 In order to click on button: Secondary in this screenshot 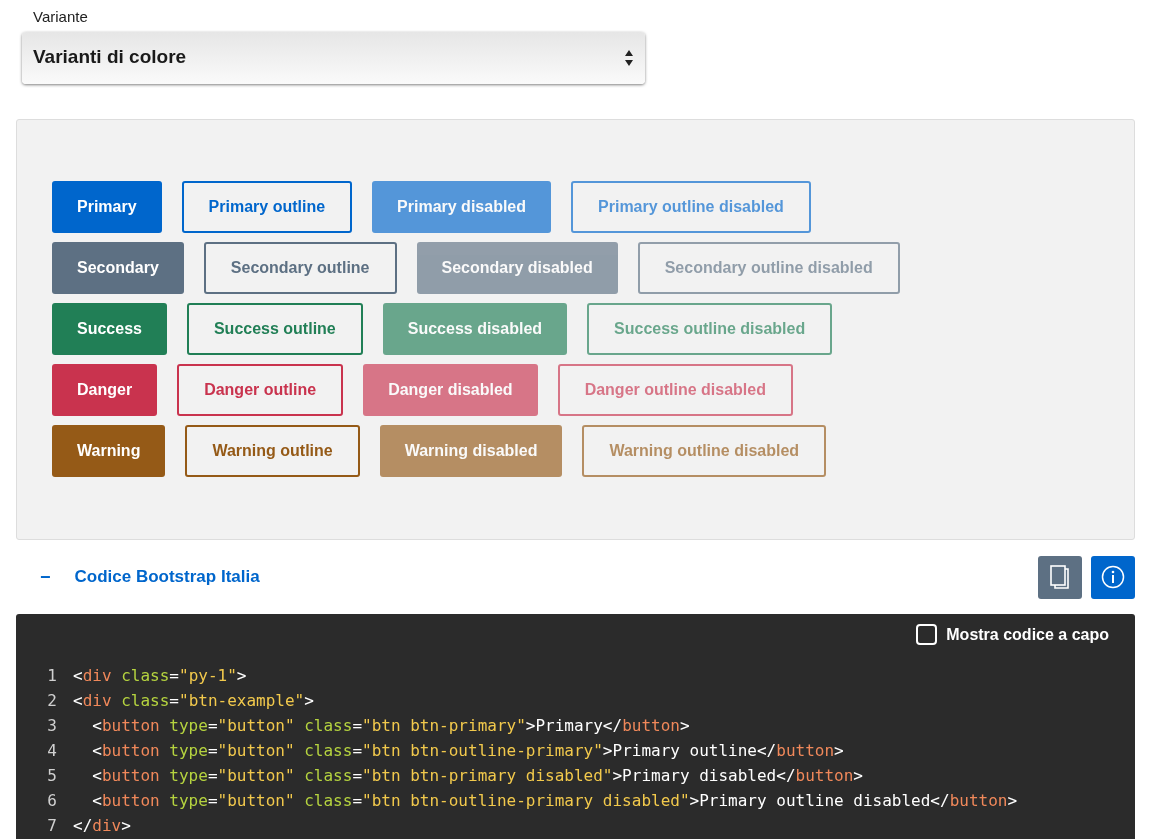, I will do `click(118, 267)`.